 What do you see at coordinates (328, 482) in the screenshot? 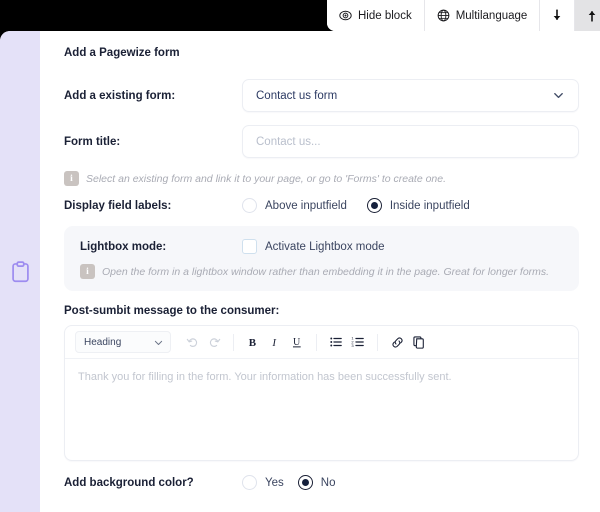
I see `radio-background-no-label: No` at bounding box center [328, 482].